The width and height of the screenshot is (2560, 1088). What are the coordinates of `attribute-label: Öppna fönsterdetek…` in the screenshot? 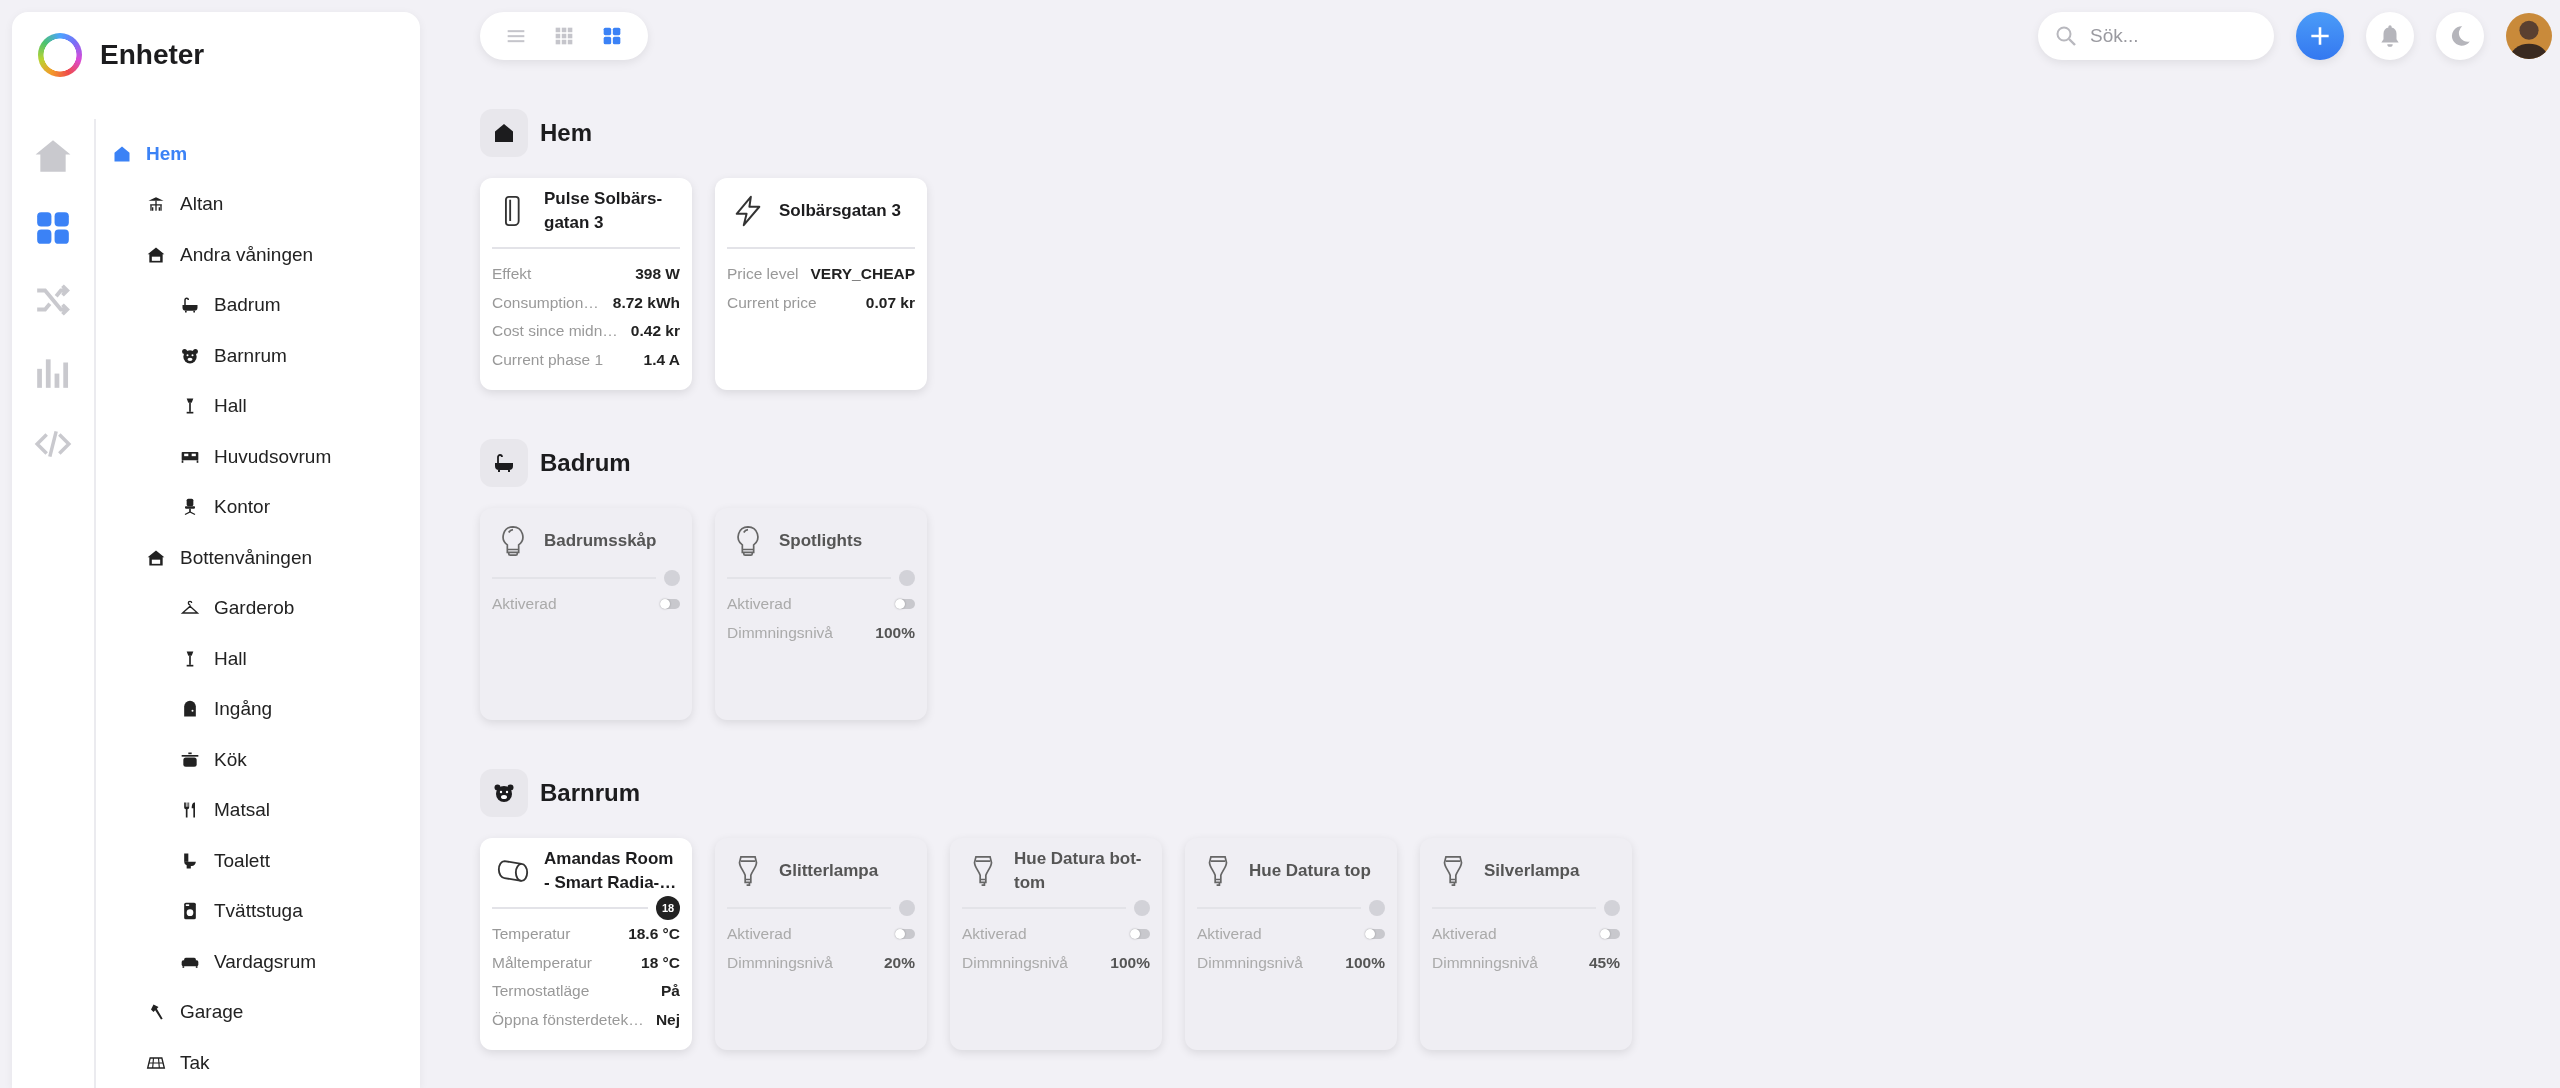 It's located at (568, 1019).